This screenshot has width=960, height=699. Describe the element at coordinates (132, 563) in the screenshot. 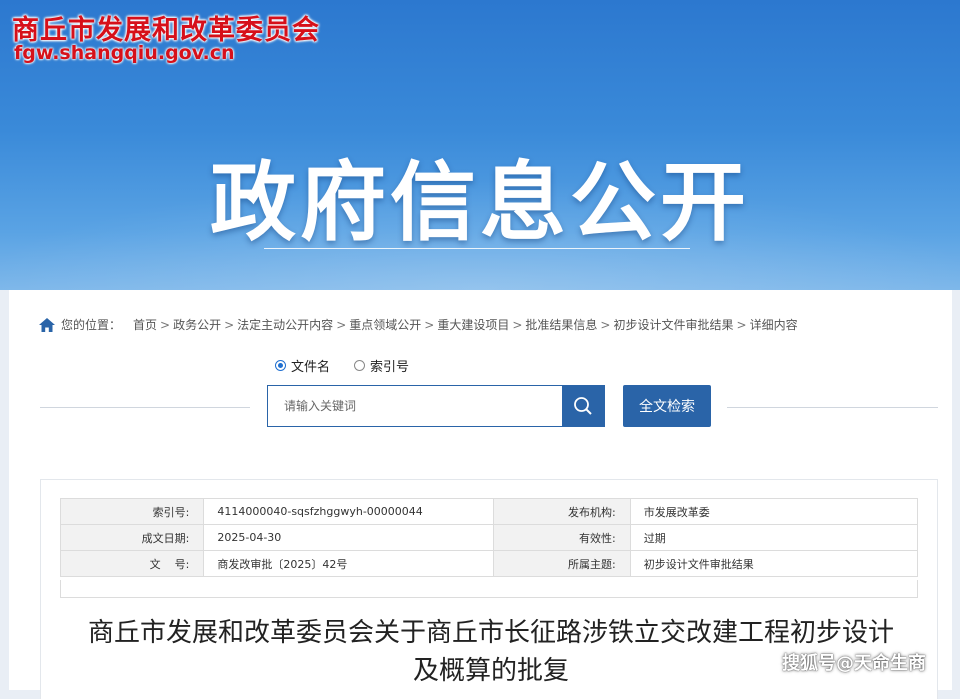

I see `docno-label: 文 号:` at that location.